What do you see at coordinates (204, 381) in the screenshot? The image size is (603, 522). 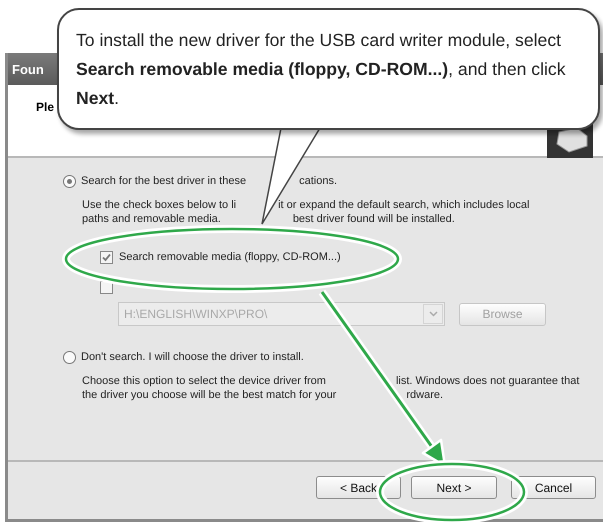 I see `description-text: Choose this option to select the device driver from` at bounding box center [204, 381].